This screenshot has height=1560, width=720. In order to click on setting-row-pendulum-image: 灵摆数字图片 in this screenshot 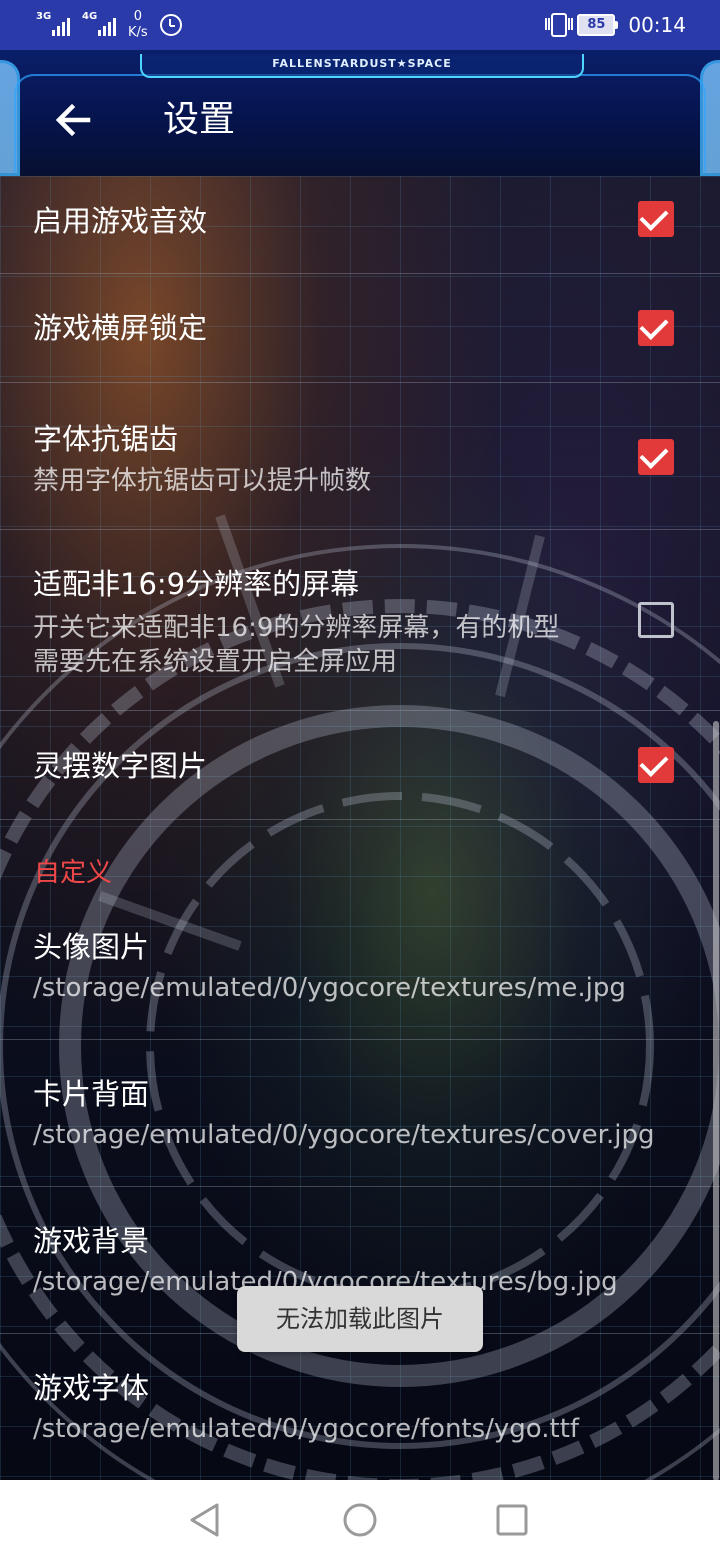, I will do `click(360, 765)`.